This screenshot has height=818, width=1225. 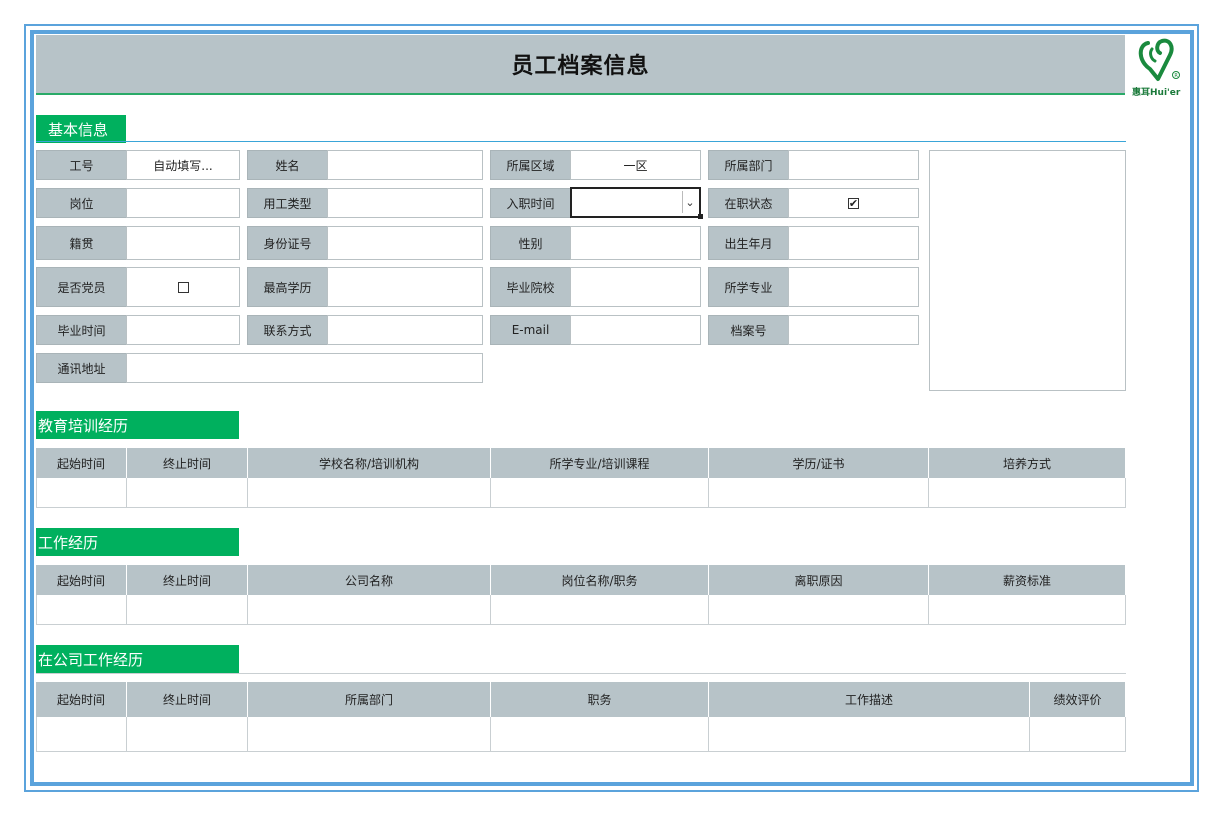 I want to click on label-school: 毕业院校, so click(x=530, y=287).